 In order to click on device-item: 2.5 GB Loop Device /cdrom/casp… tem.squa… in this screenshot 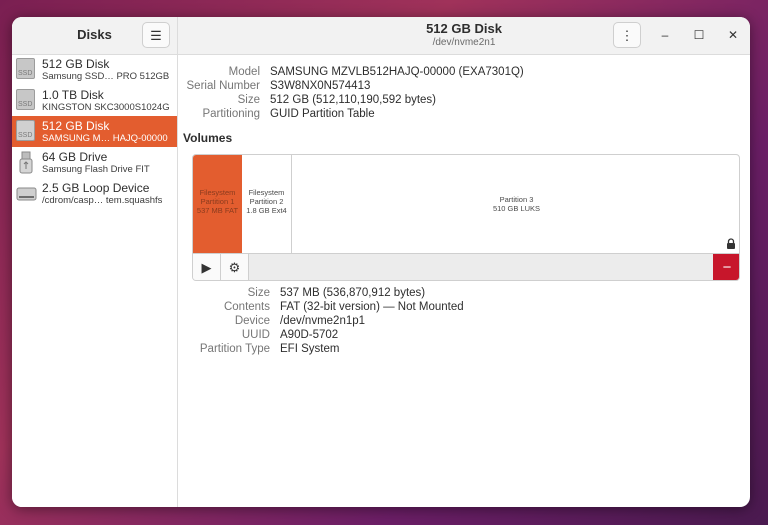, I will do `click(94, 193)`.